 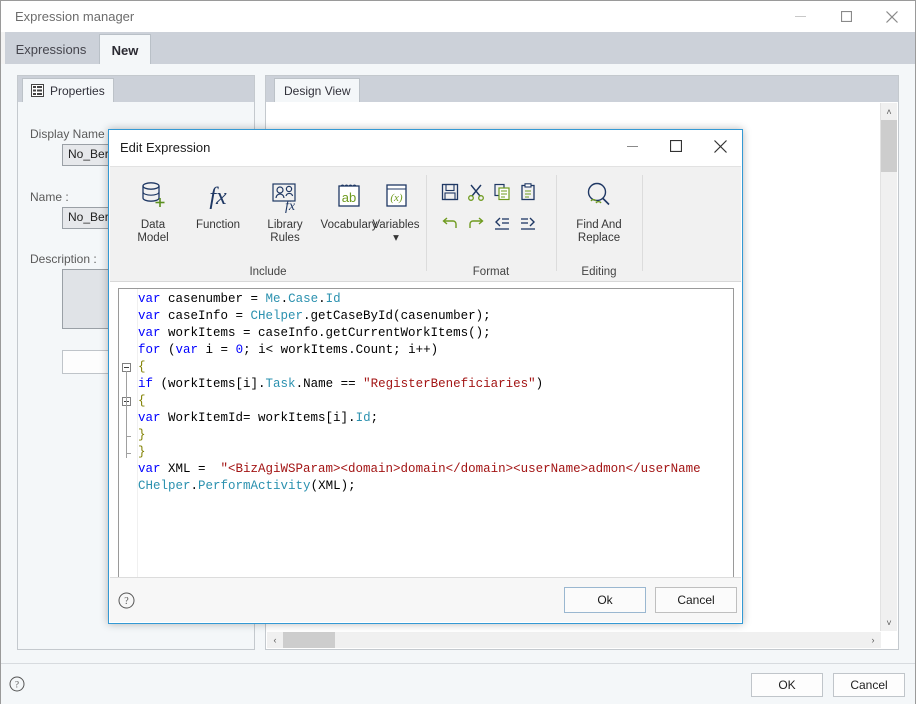 I want to click on copy-icon, so click(x=502, y=192).